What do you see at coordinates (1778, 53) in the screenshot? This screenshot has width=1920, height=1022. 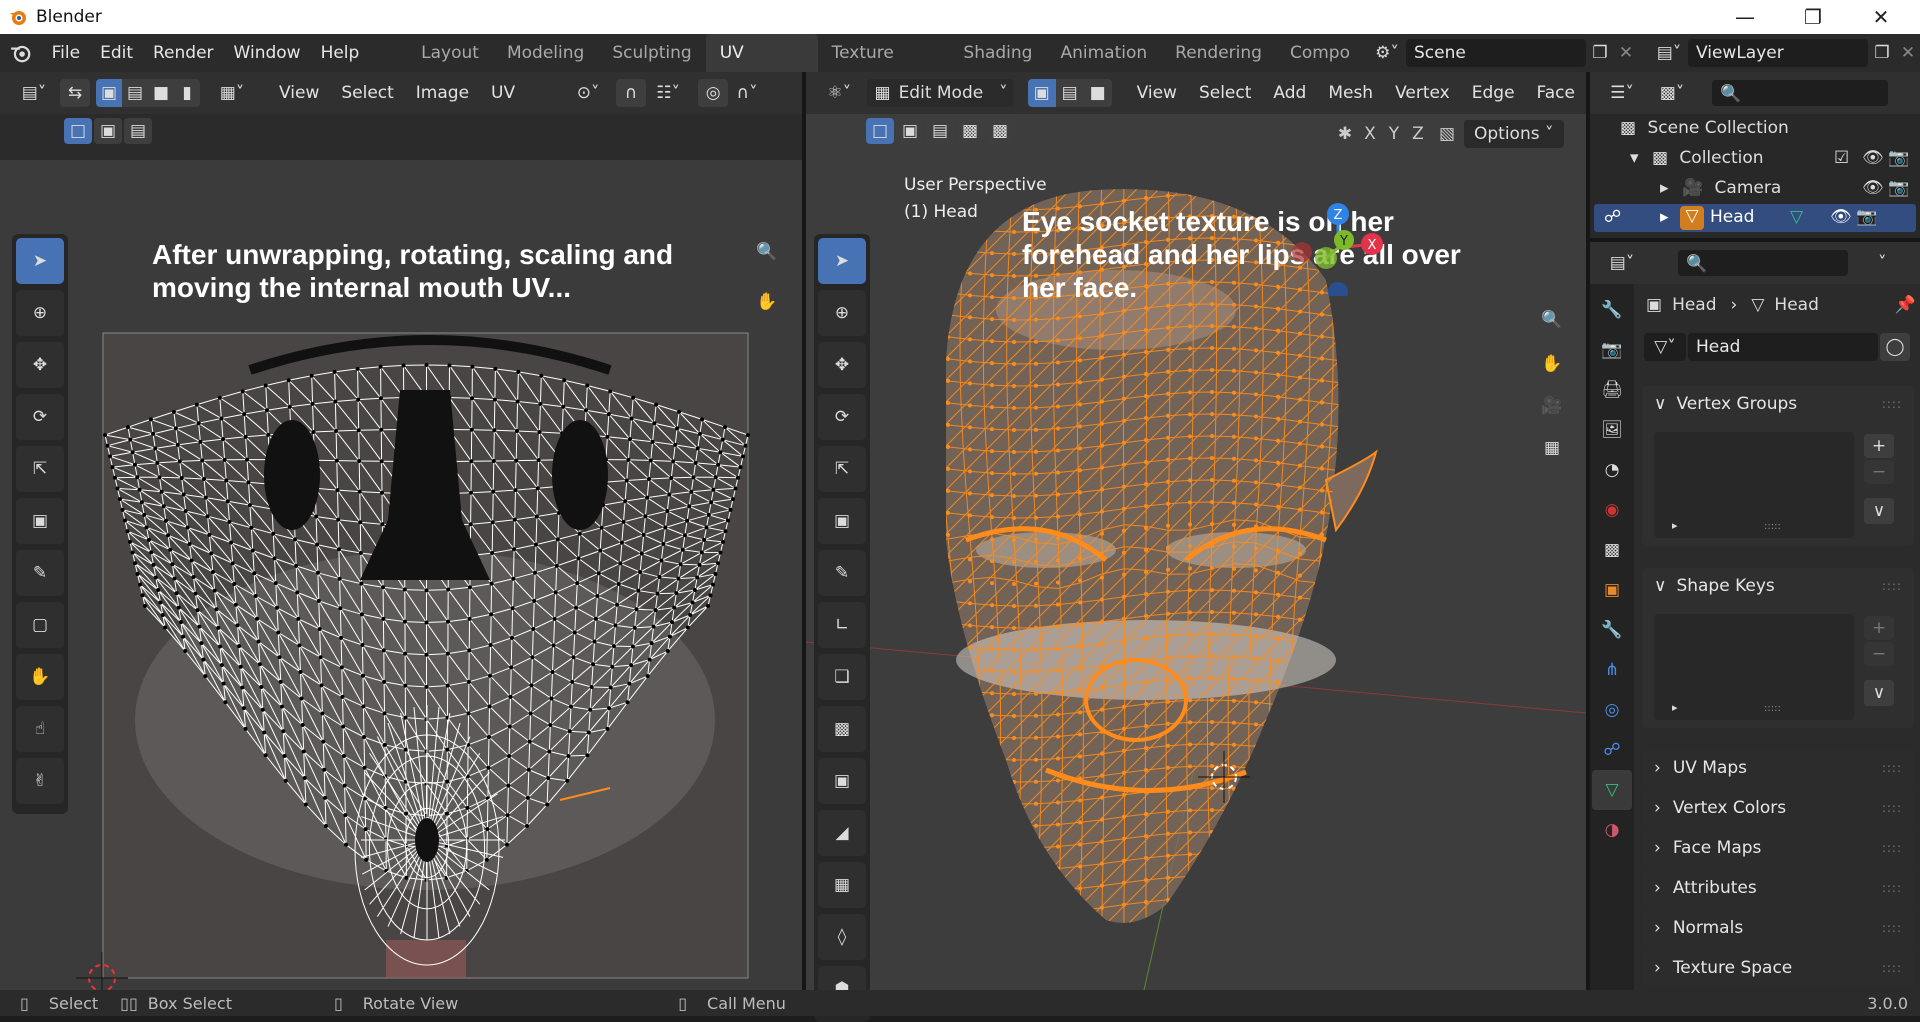 I see `view-layer-name-field: ViewLayer` at bounding box center [1778, 53].